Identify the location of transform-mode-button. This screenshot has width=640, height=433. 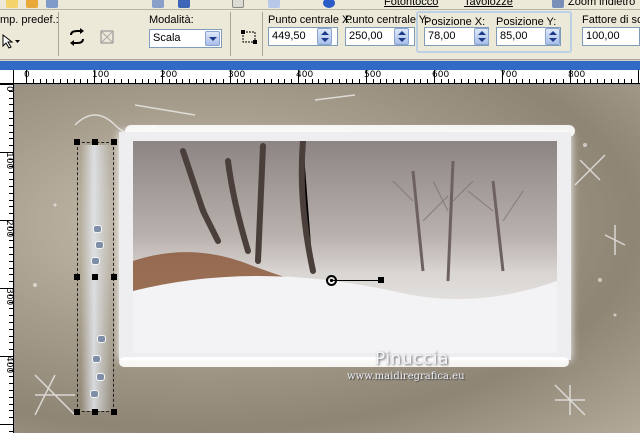
(249, 37).